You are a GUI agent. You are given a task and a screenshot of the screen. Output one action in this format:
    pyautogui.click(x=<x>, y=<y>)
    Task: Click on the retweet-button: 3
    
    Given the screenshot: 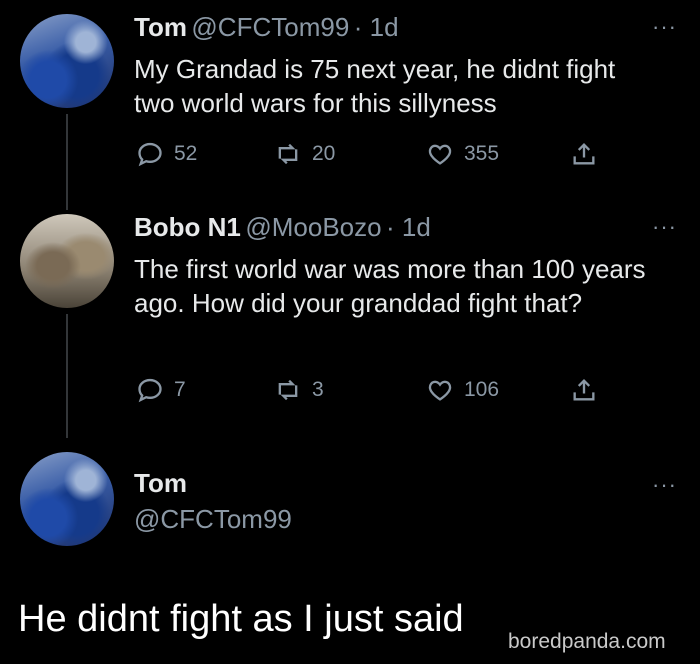 What is the action you would take?
    pyautogui.click(x=299, y=390)
    